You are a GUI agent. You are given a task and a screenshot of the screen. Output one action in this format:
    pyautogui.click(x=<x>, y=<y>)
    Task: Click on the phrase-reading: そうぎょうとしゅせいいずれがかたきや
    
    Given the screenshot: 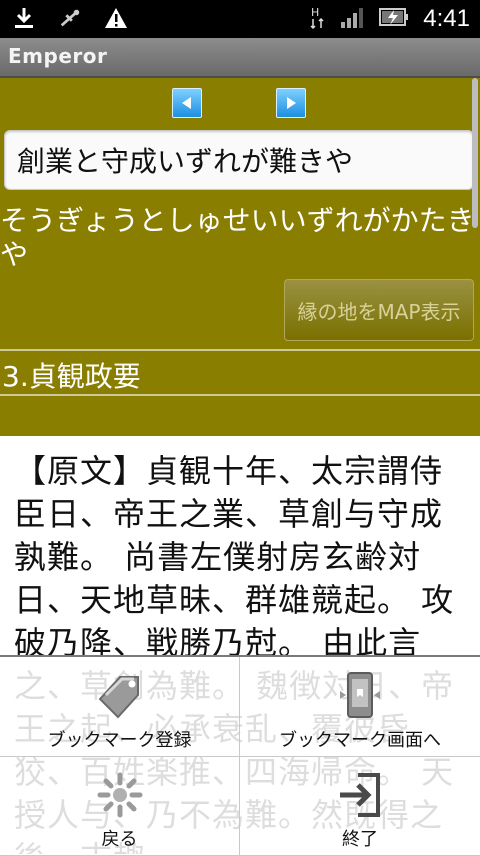 What is the action you would take?
    pyautogui.click(x=237, y=237)
    